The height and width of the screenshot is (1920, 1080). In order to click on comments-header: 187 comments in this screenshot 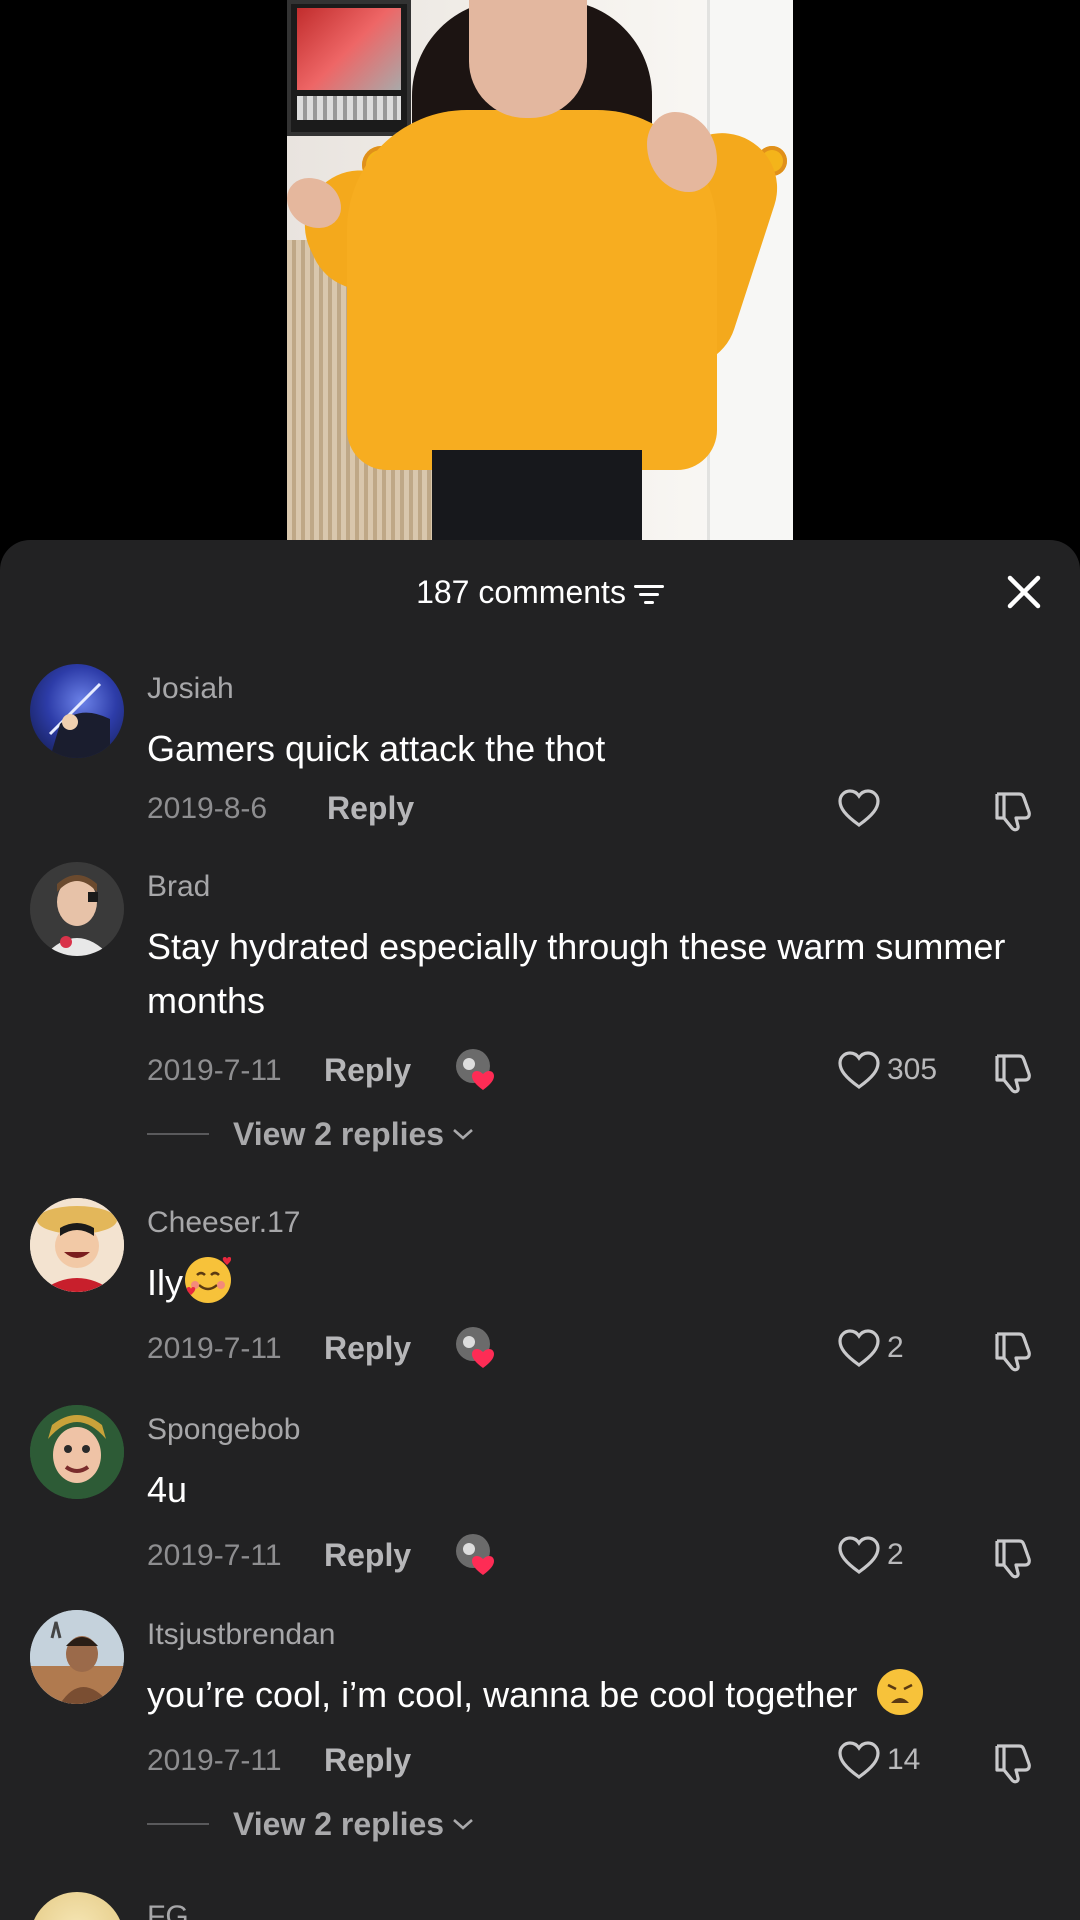, I will do `click(540, 595)`.